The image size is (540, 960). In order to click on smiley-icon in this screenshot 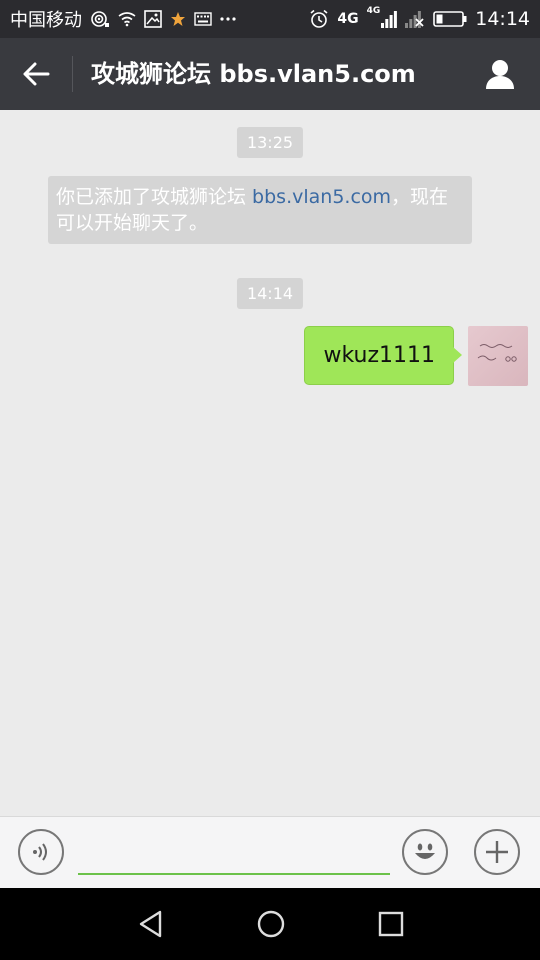, I will do `click(425, 851)`.